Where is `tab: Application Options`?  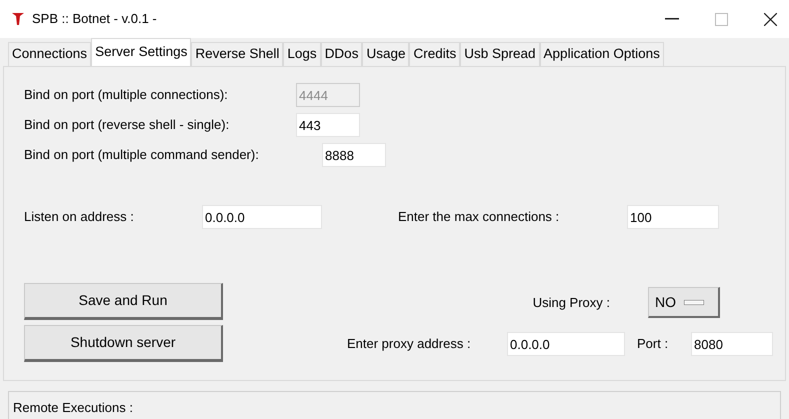
tab: Application Options is located at coordinates (602, 54).